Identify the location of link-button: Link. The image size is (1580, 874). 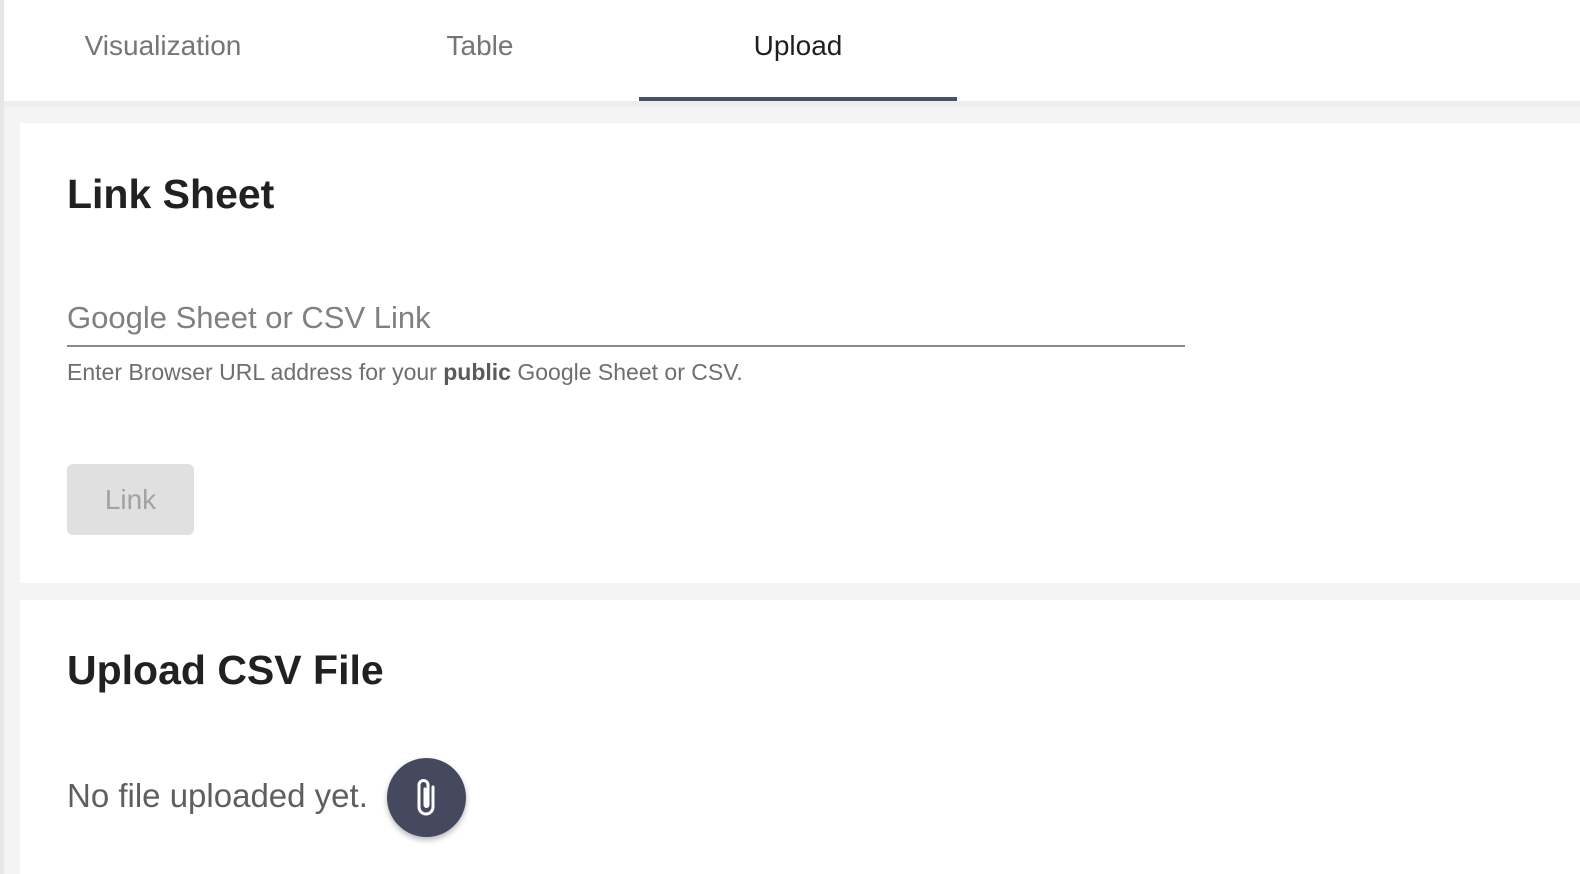
(130, 499).